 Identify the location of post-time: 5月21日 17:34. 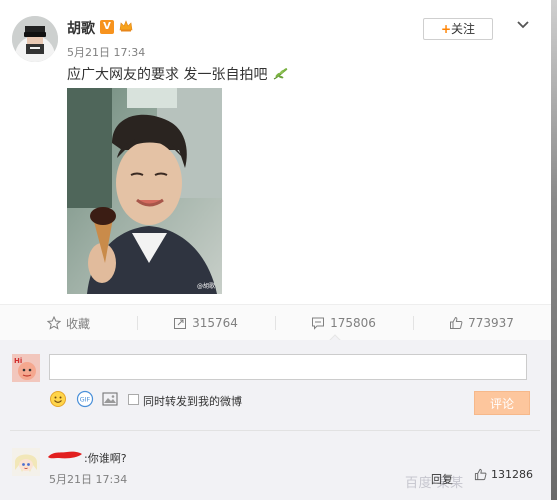
(106, 52).